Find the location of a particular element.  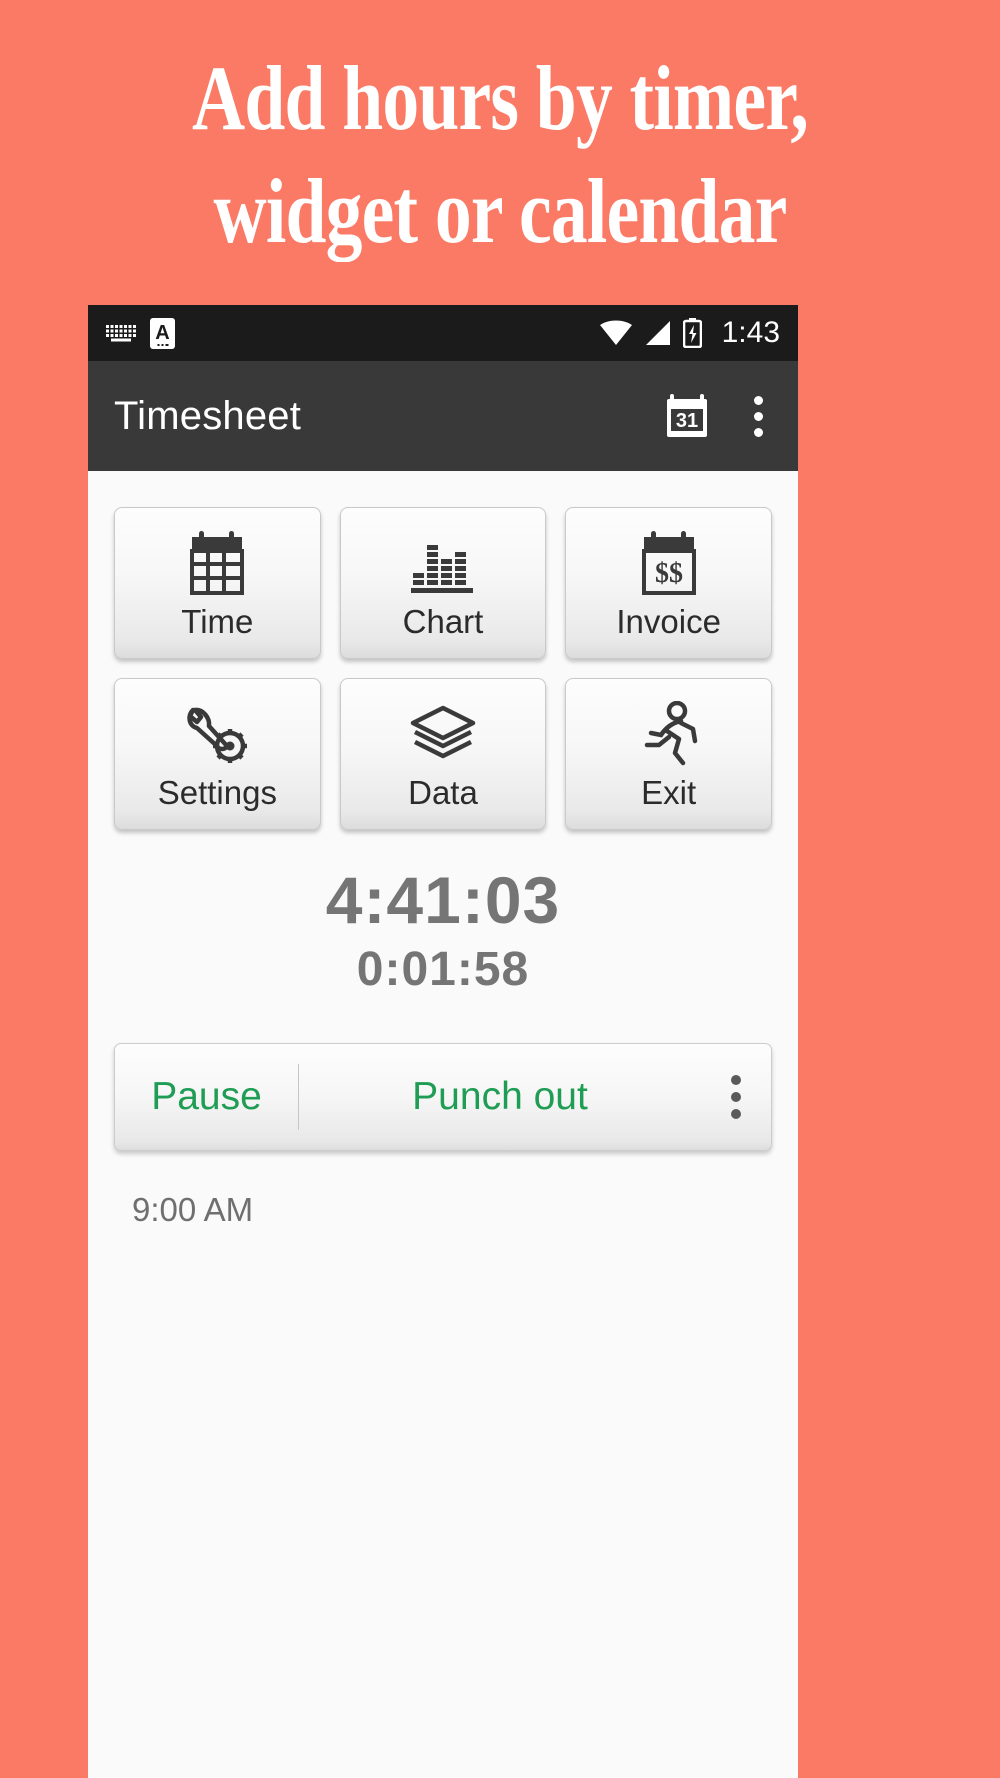

svg-text: 31 is located at coordinates (687, 421).